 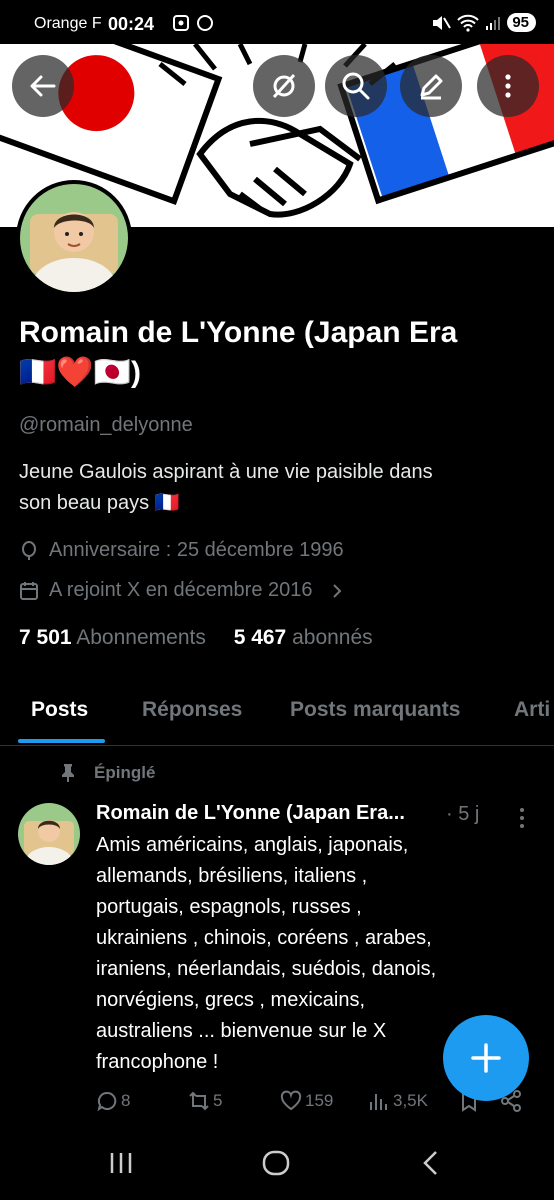 What do you see at coordinates (106, 425) in the screenshot?
I see `profile-handle: @romain_delyonne` at bounding box center [106, 425].